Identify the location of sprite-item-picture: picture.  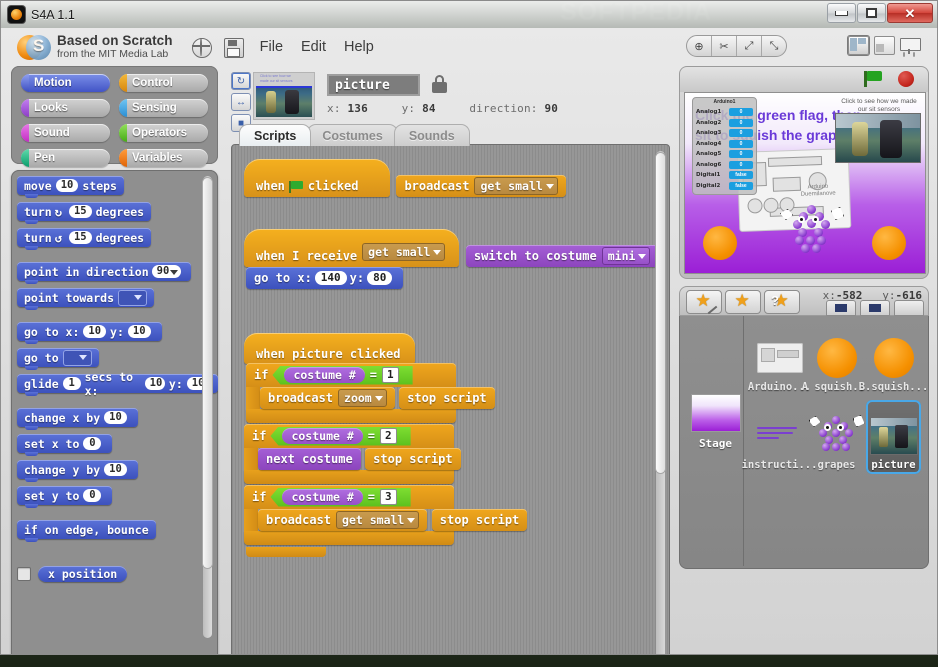
(893, 437).